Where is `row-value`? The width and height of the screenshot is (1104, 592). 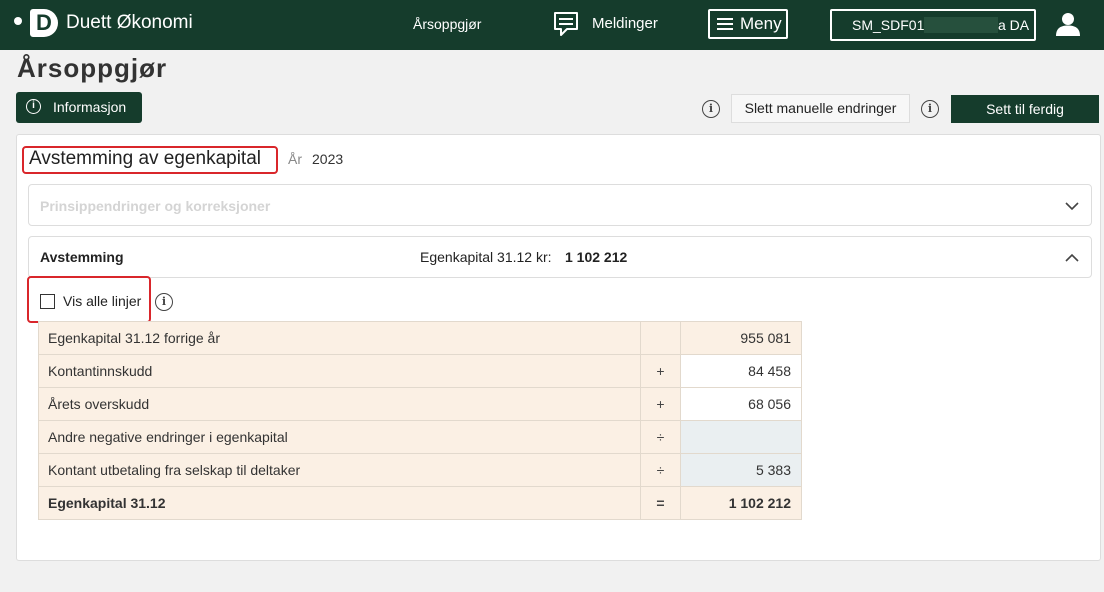
row-value is located at coordinates (741, 437).